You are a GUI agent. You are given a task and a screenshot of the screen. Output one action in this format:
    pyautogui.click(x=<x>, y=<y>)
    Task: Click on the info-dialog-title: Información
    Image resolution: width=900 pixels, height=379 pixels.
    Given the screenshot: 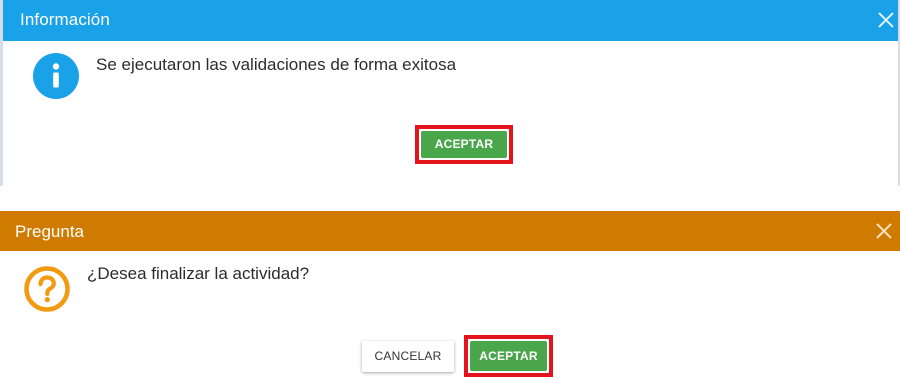 What is the action you would take?
    pyautogui.click(x=65, y=19)
    